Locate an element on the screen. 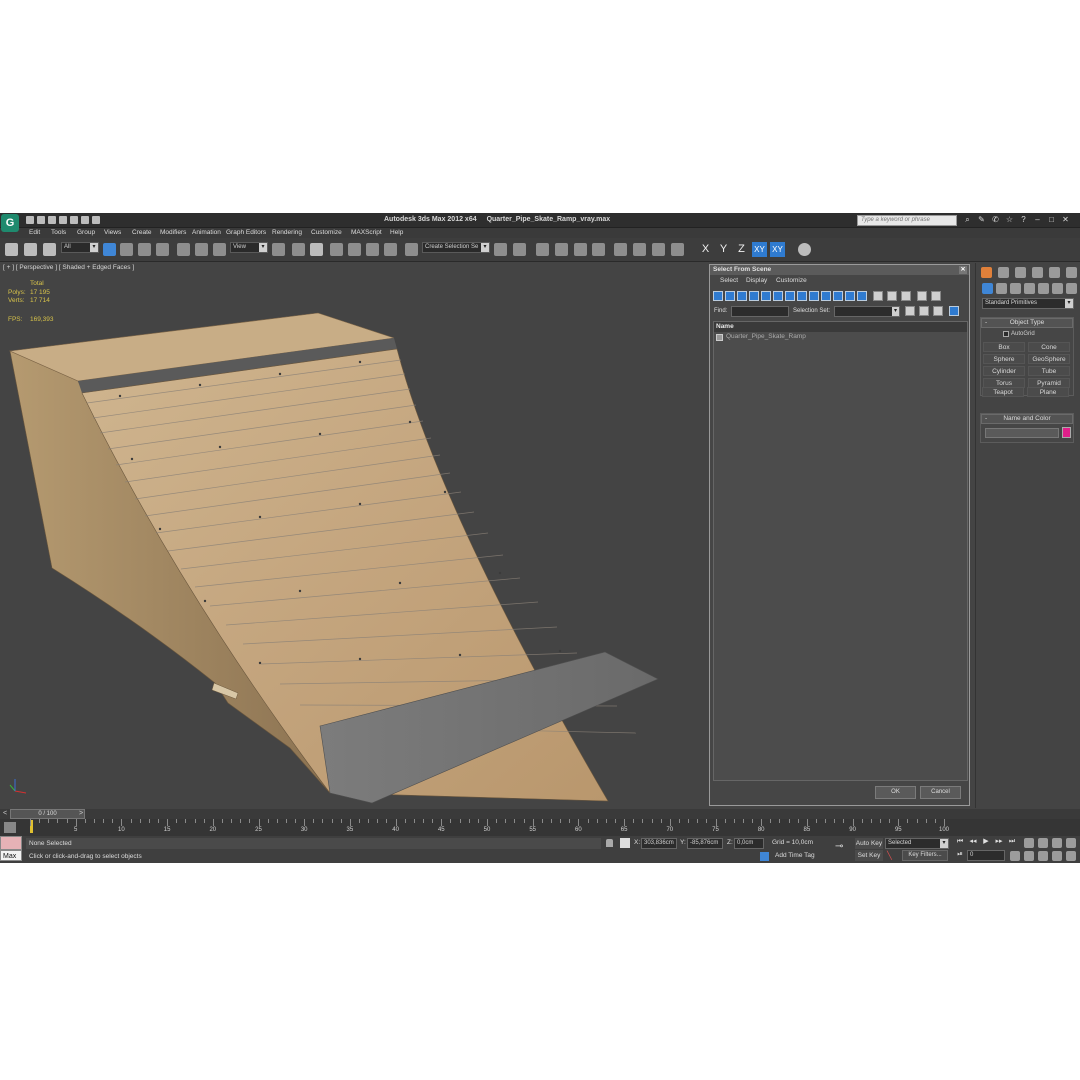 The image size is (1080, 1080). hierarchy-tab-icon is located at coordinates (1020, 272).